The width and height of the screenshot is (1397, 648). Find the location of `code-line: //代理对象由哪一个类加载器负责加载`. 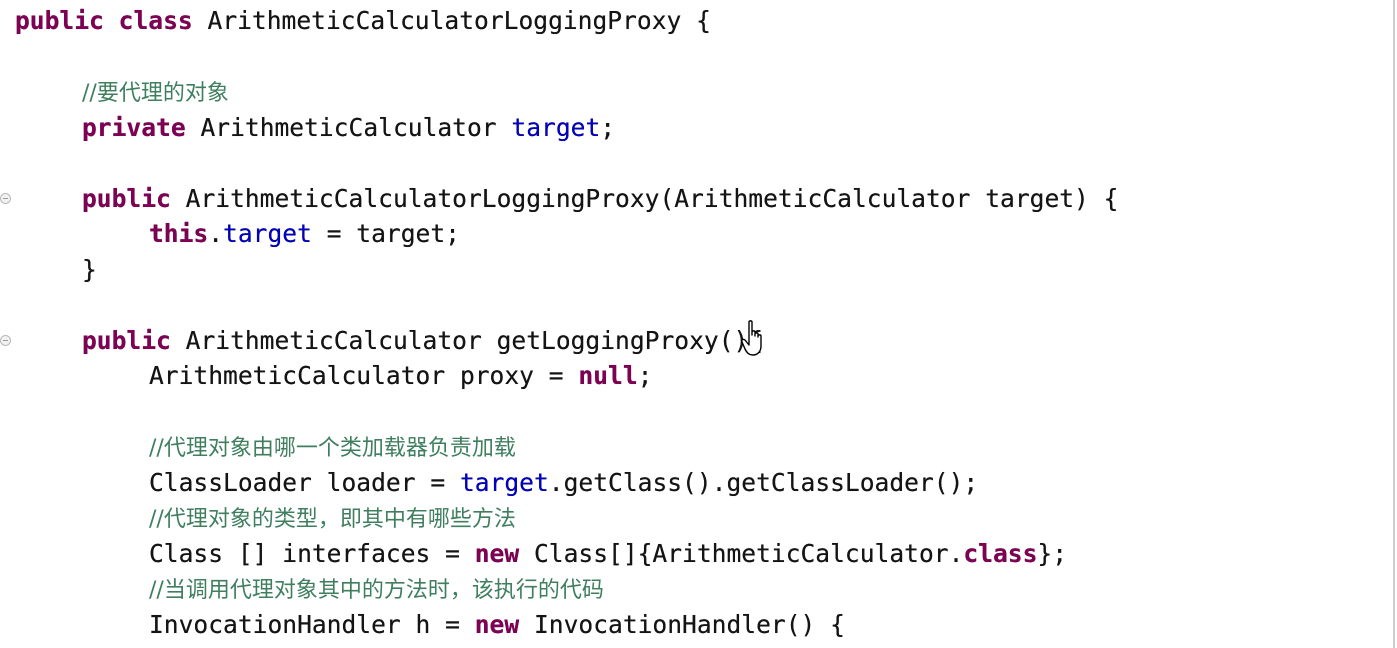

code-line: //代理对象由哪一个类加载器负责加载 is located at coordinates (332, 446).